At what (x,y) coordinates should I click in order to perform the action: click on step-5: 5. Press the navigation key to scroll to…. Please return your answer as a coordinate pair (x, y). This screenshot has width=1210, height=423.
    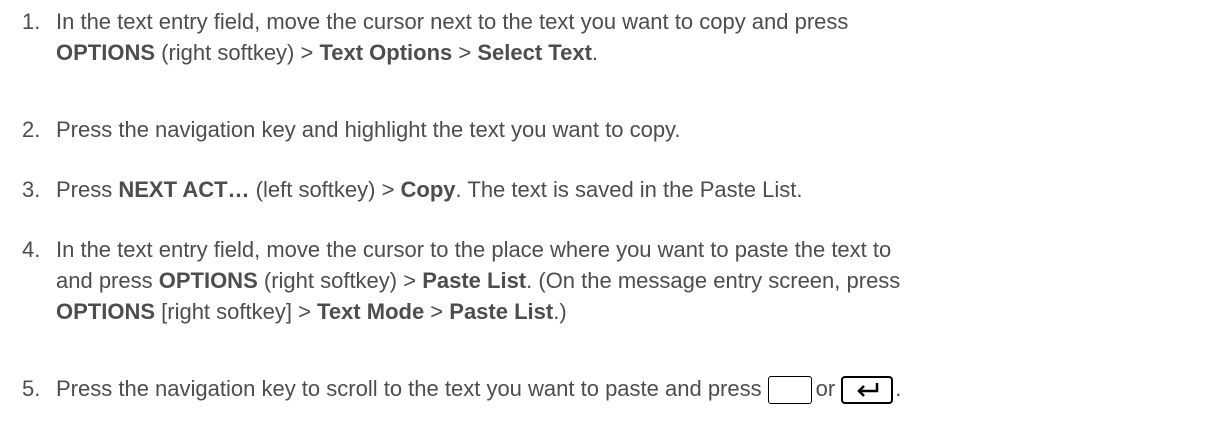
    Looking at the image, I should click on (611, 388).